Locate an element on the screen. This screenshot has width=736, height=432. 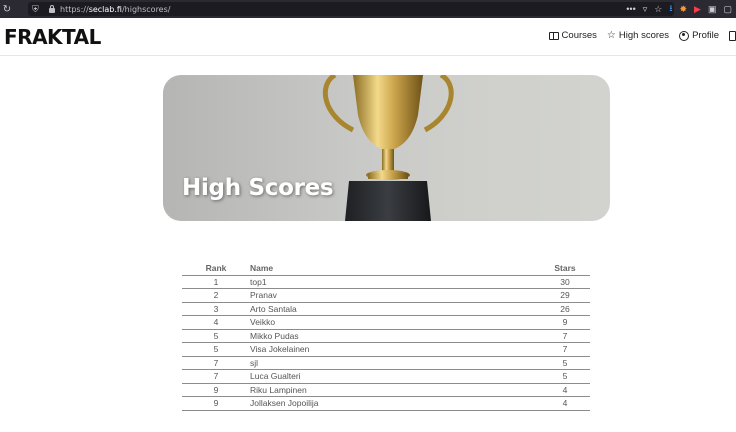
stars-cell: 29 is located at coordinates (565, 295).